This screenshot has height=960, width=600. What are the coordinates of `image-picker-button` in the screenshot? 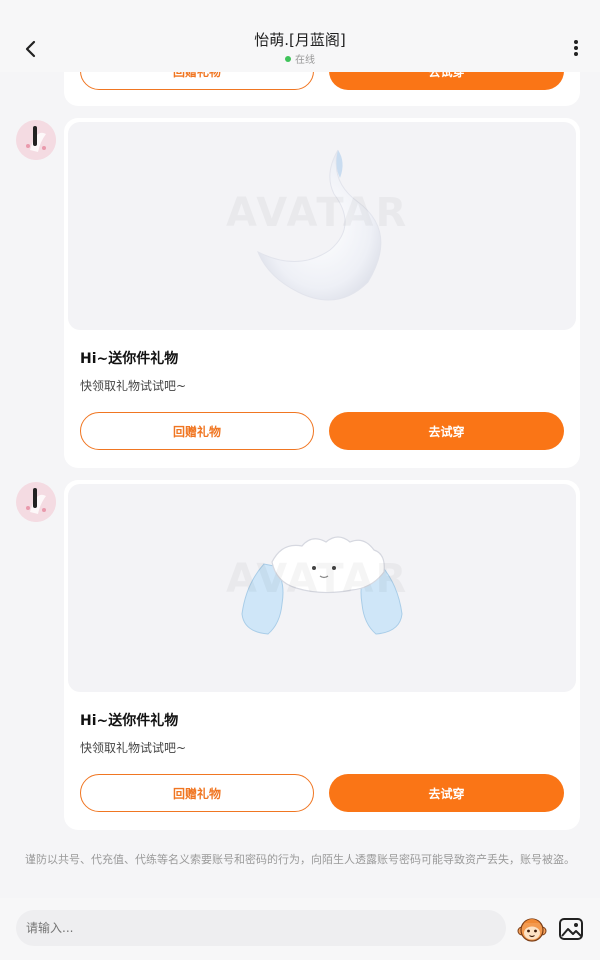 It's located at (571, 929).